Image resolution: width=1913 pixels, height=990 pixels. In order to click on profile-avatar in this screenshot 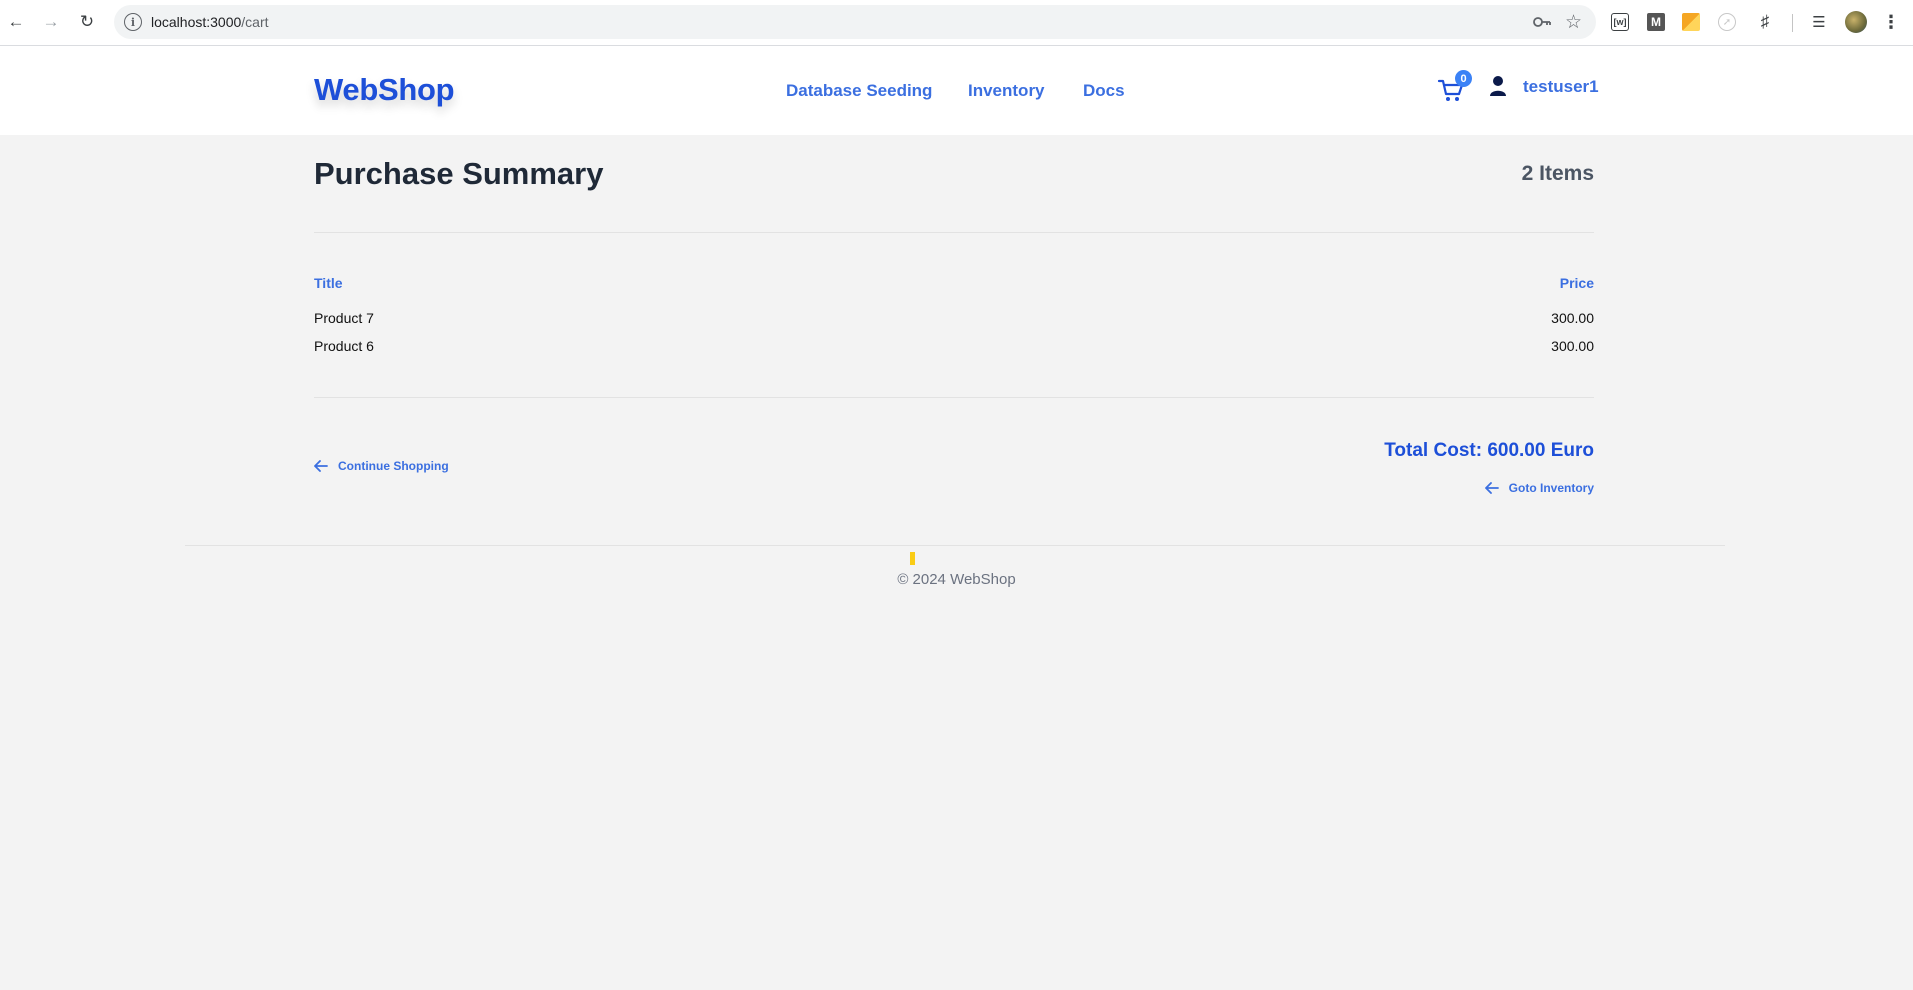, I will do `click(1856, 22)`.